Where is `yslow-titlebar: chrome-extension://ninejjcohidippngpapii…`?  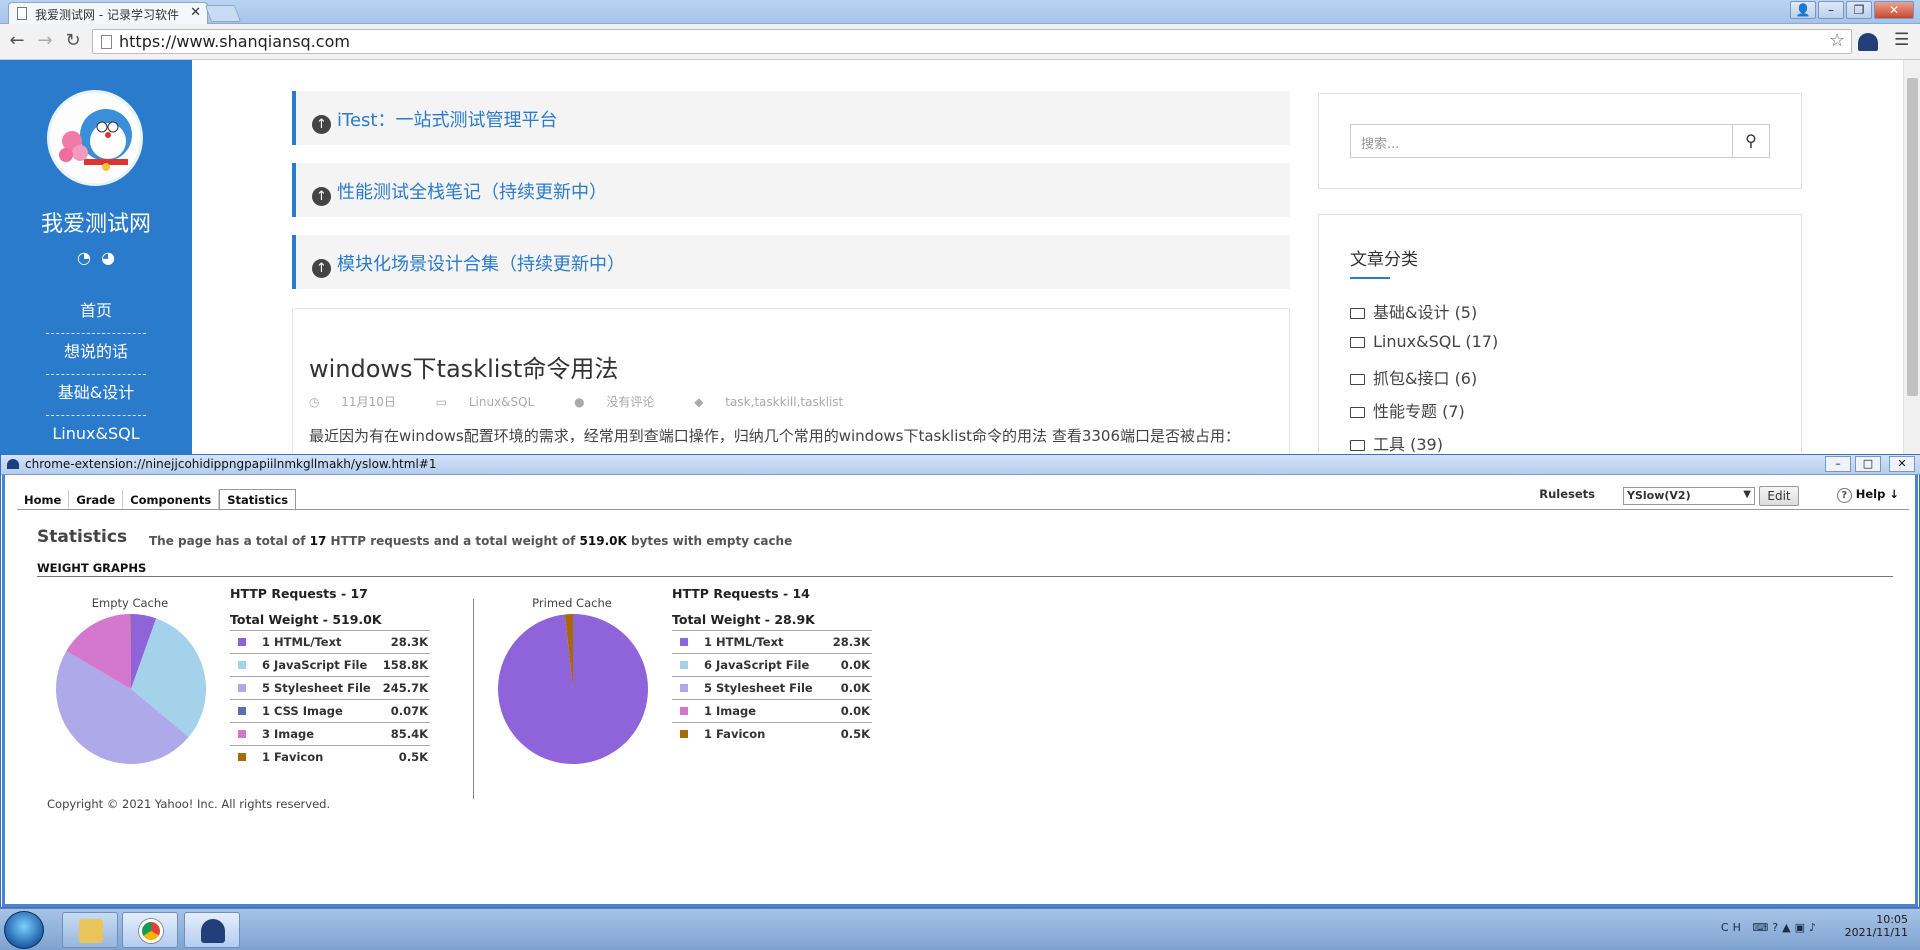 yslow-titlebar: chrome-extension://ninejjcohidippngpapii… is located at coordinates (960, 465).